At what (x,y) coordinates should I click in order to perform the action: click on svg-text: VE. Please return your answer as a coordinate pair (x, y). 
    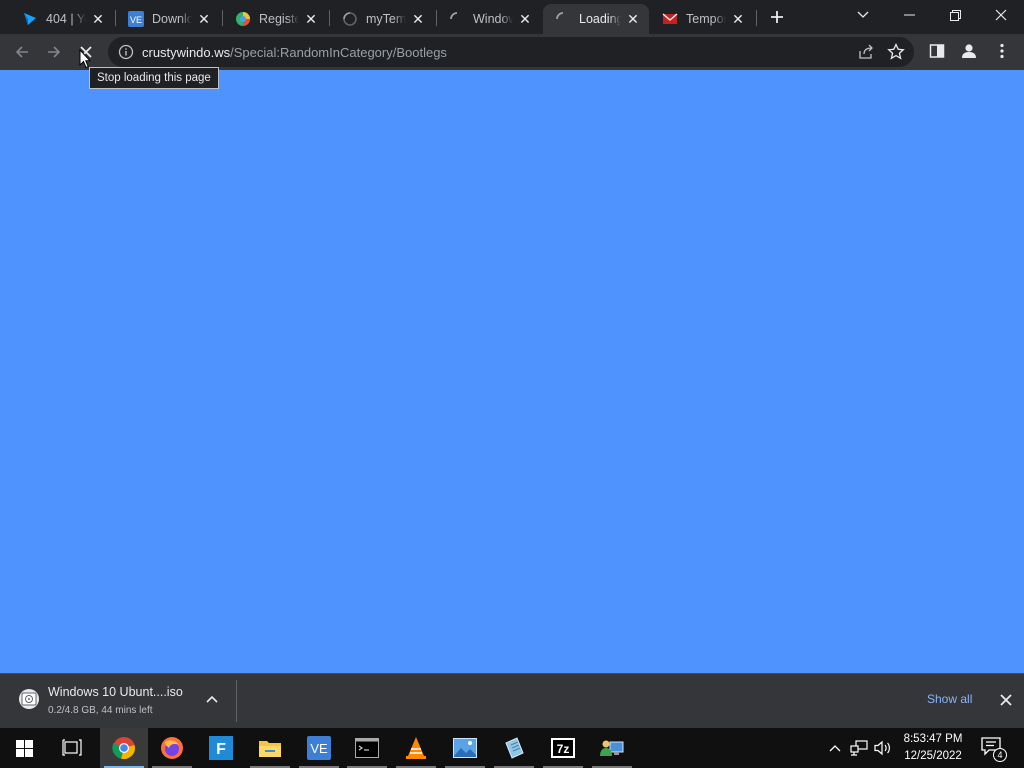
    Looking at the image, I should click on (136, 20).